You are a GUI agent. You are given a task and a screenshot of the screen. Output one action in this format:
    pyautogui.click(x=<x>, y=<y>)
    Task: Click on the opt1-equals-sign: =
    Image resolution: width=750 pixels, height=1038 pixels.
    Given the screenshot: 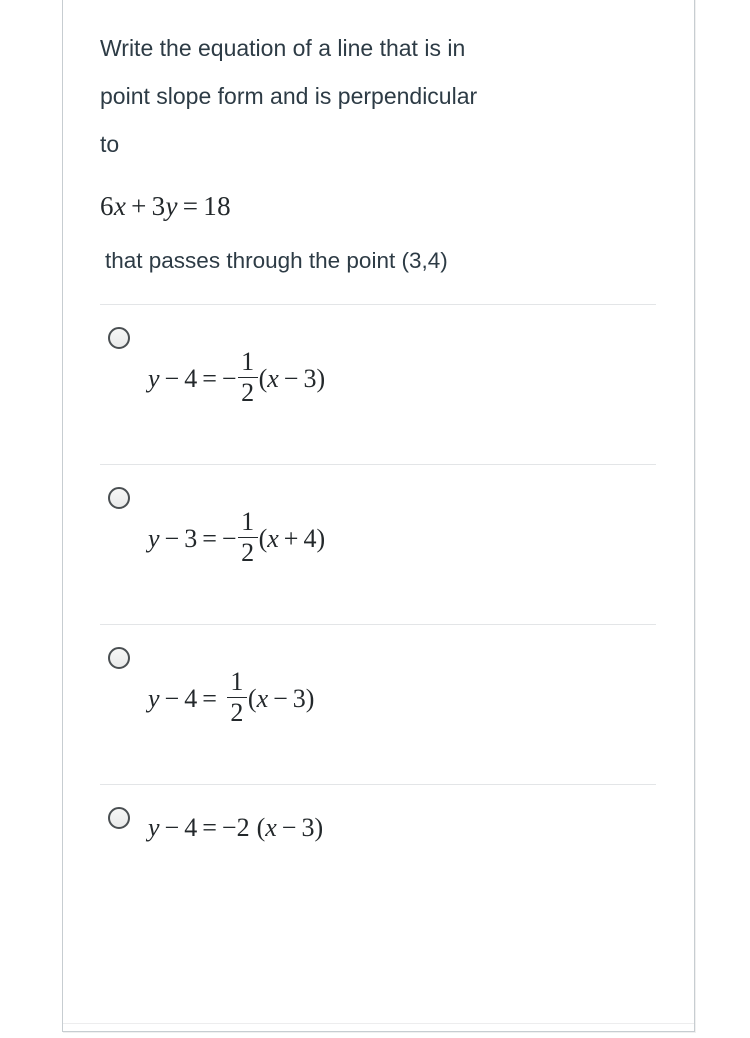 What is the action you would take?
    pyautogui.click(x=209, y=378)
    